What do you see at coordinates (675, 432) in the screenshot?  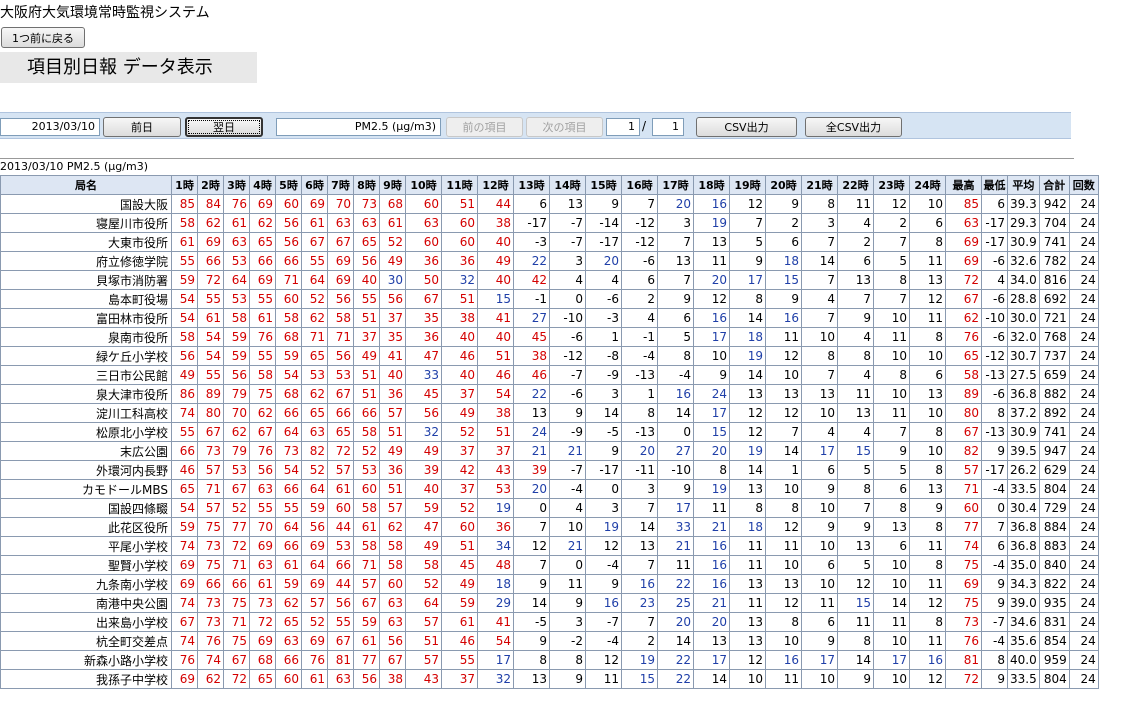 I see `data-cell: 0` at bounding box center [675, 432].